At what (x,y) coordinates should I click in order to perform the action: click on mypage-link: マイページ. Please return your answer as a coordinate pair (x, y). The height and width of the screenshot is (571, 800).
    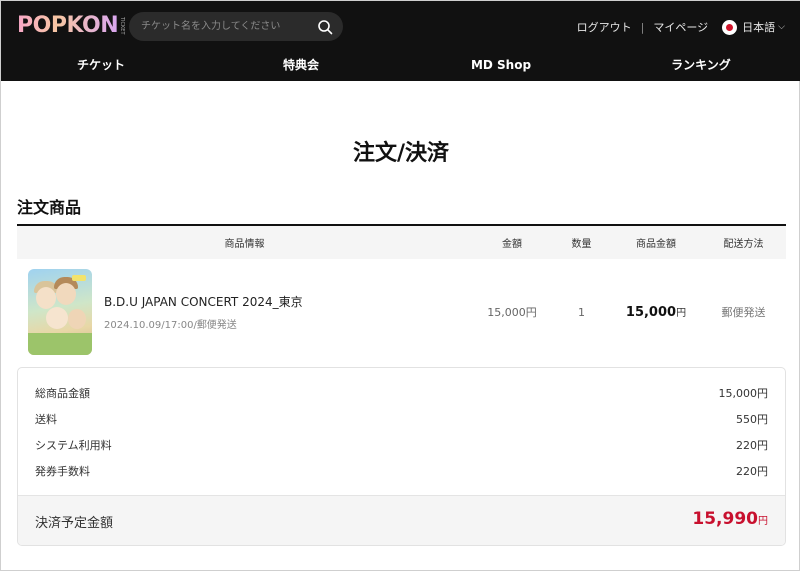
    Looking at the image, I should click on (680, 27).